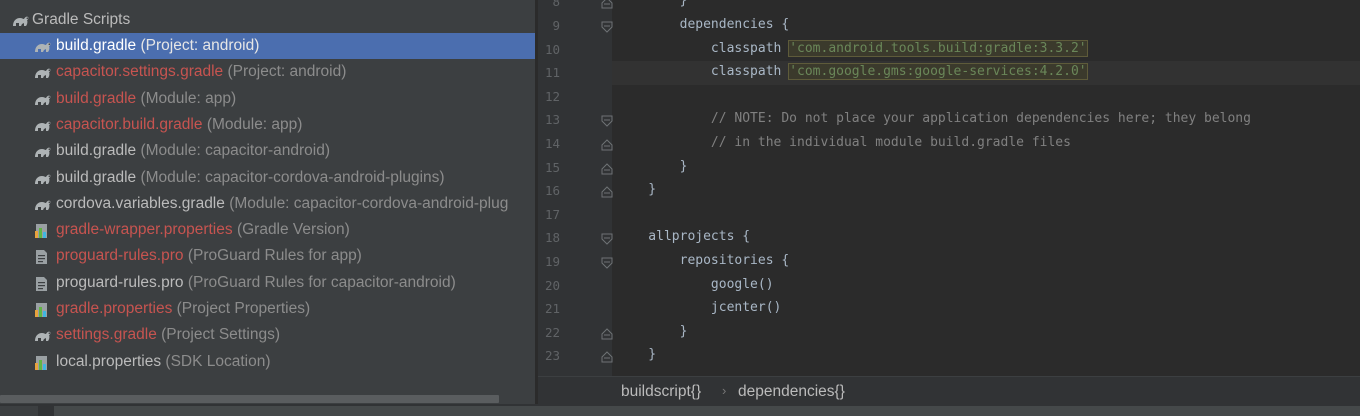  What do you see at coordinates (129, 124) in the screenshot?
I see `tree-item-filename: capacitor.build.gradle` at bounding box center [129, 124].